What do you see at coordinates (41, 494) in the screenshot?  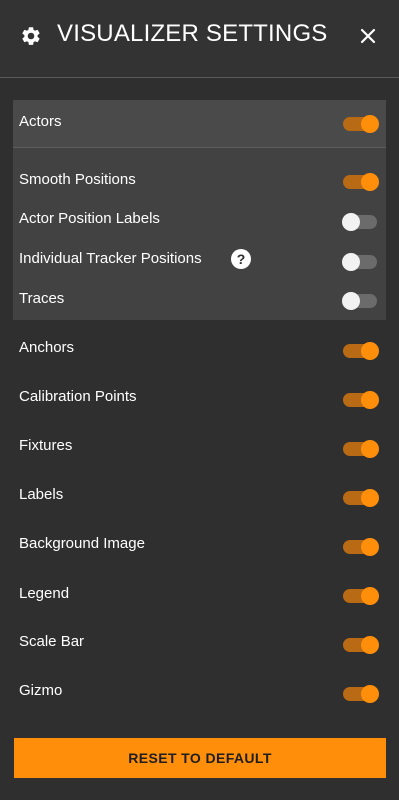 I see `labels-label: Labels` at bounding box center [41, 494].